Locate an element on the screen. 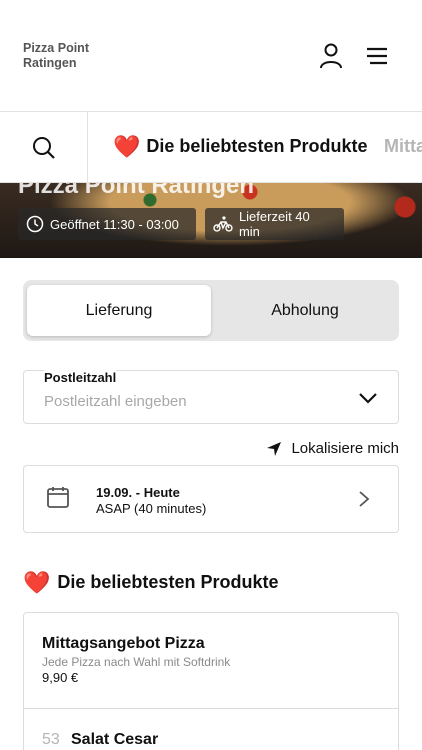 This screenshot has width=422, height=750. locate-me-button: Lokalisiere mich is located at coordinates (332, 448).